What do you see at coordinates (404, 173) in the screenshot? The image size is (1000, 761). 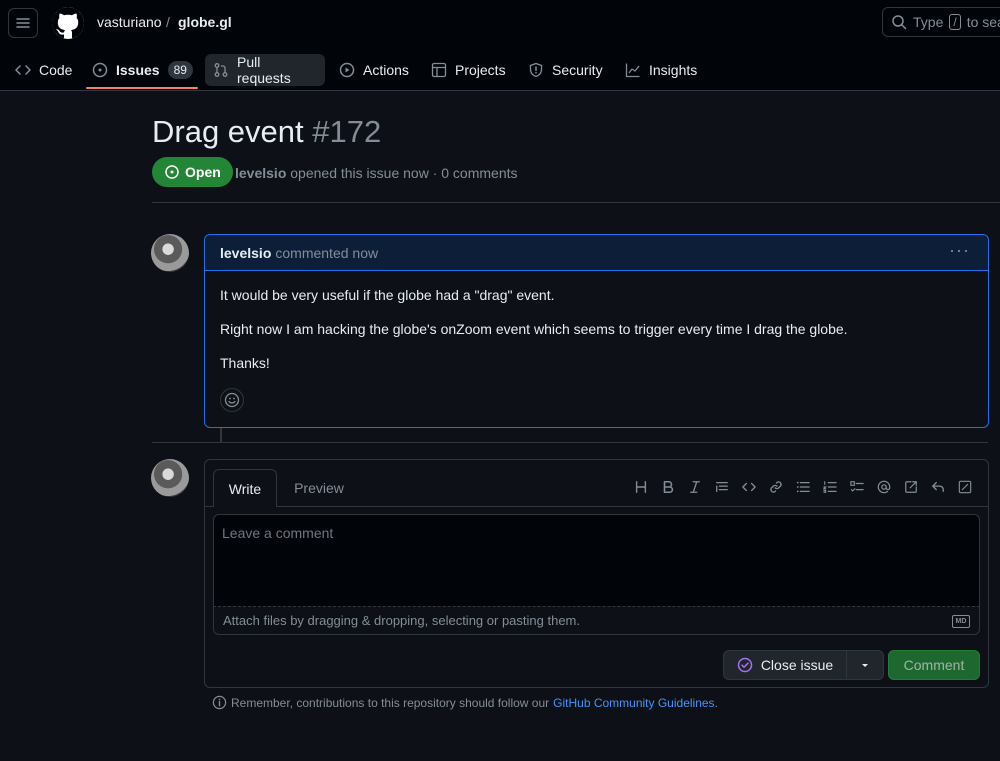 I see `issue-meta-text: opened this issue now · 0 comments` at bounding box center [404, 173].